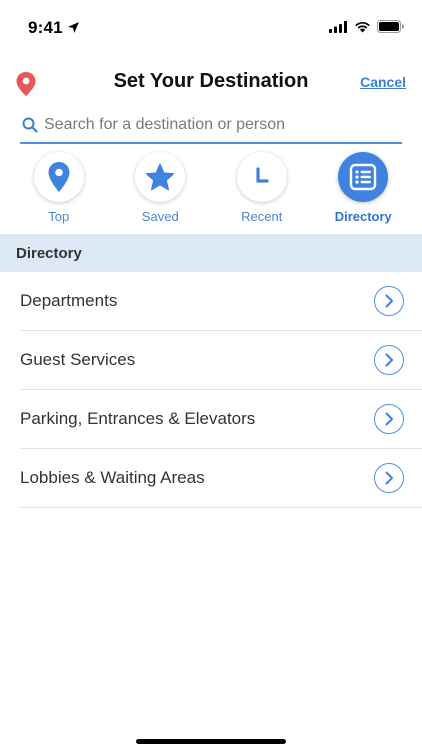 The height and width of the screenshot is (750, 422). What do you see at coordinates (160, 216) in the screenshot?
I see `tab-saved-label: Saved` at bounding box center [160, 216].